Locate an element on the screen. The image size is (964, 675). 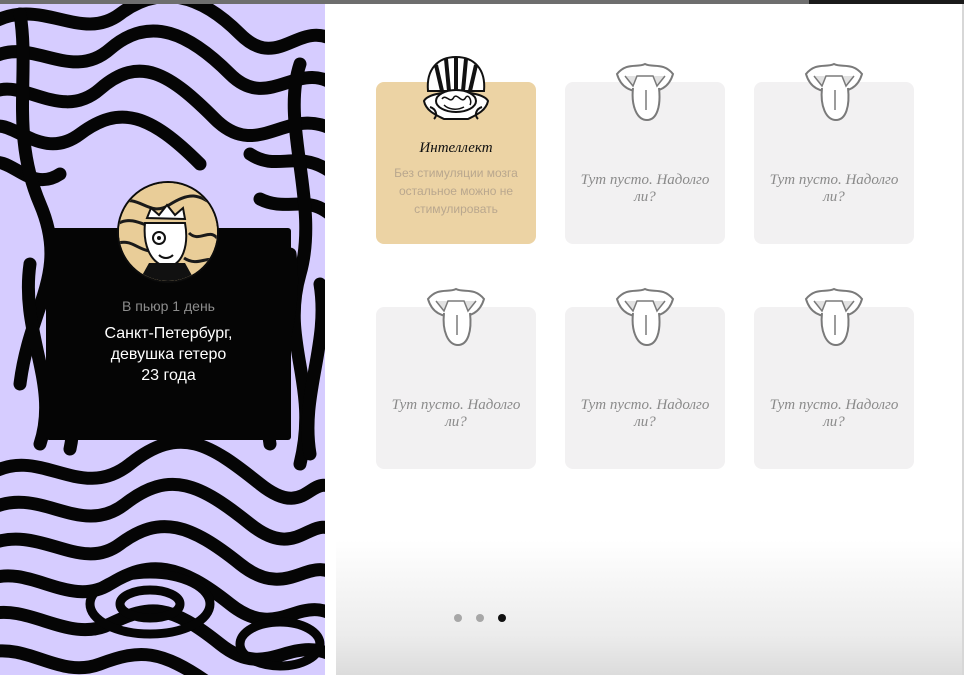
pagination-dots is located at coordinates (480, 619).